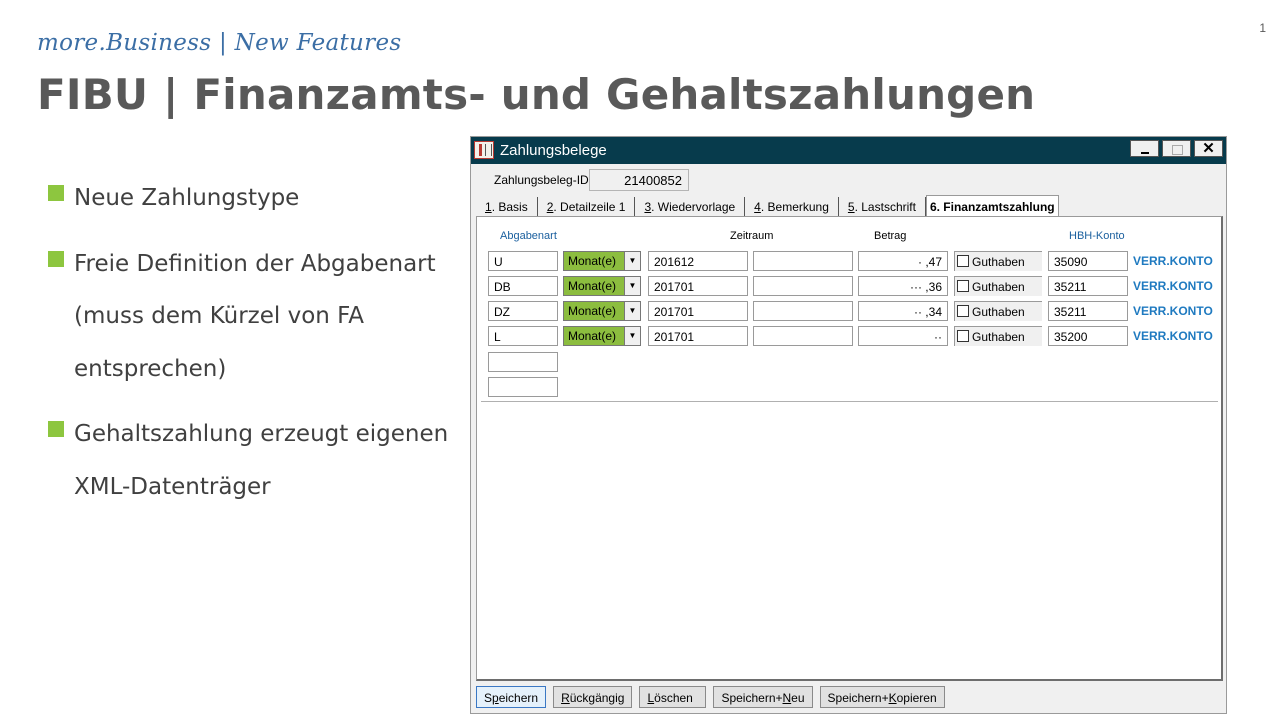 The height and width of the screenshot is (720, 1279). I want to click on bullet-text: Neue Zahlungstype, so click(187, 198).